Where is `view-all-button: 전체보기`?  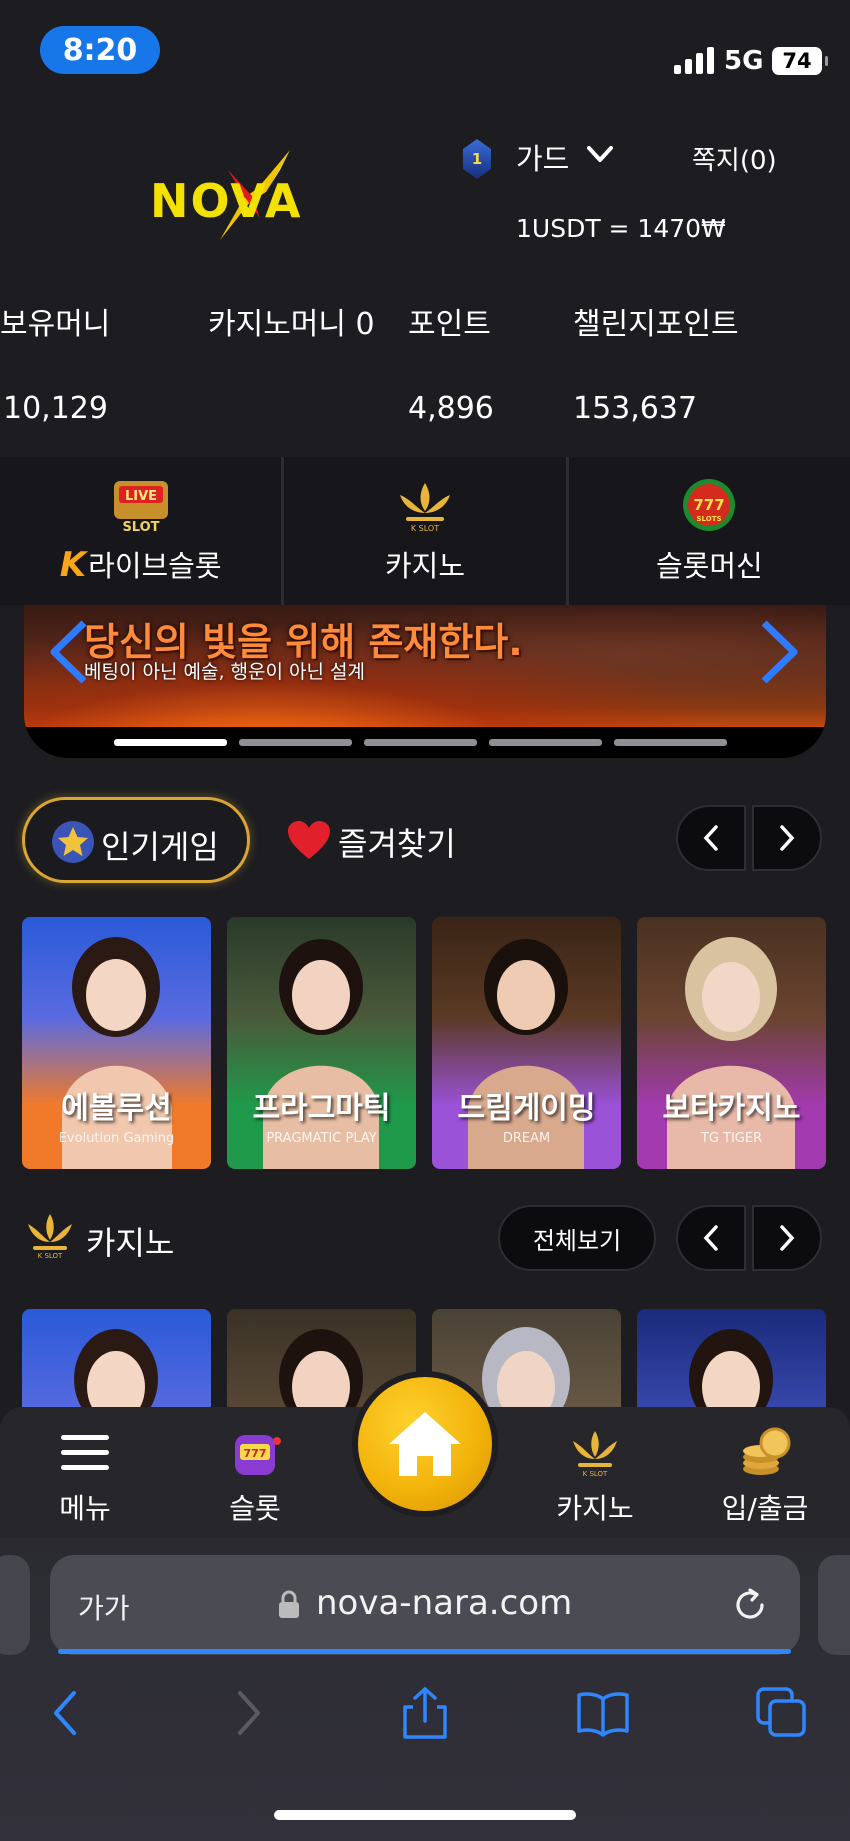 view-all-button: 전체보기 is located at coordinates (577, 1238).